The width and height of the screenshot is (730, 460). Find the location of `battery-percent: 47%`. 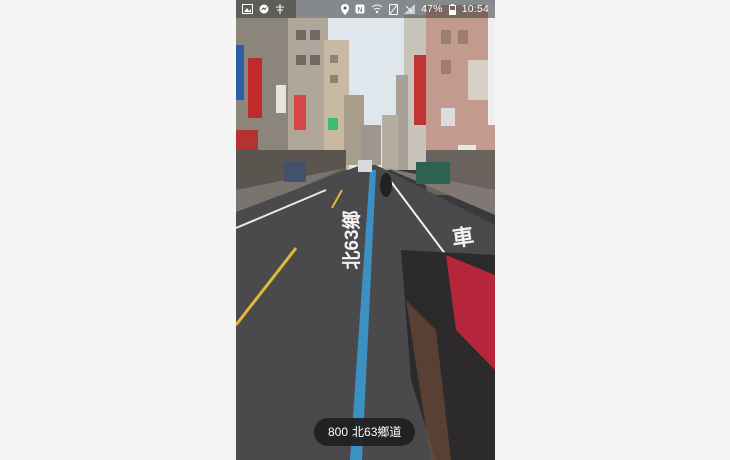

battery-percent: 47% is located at coordinates (432, 9).